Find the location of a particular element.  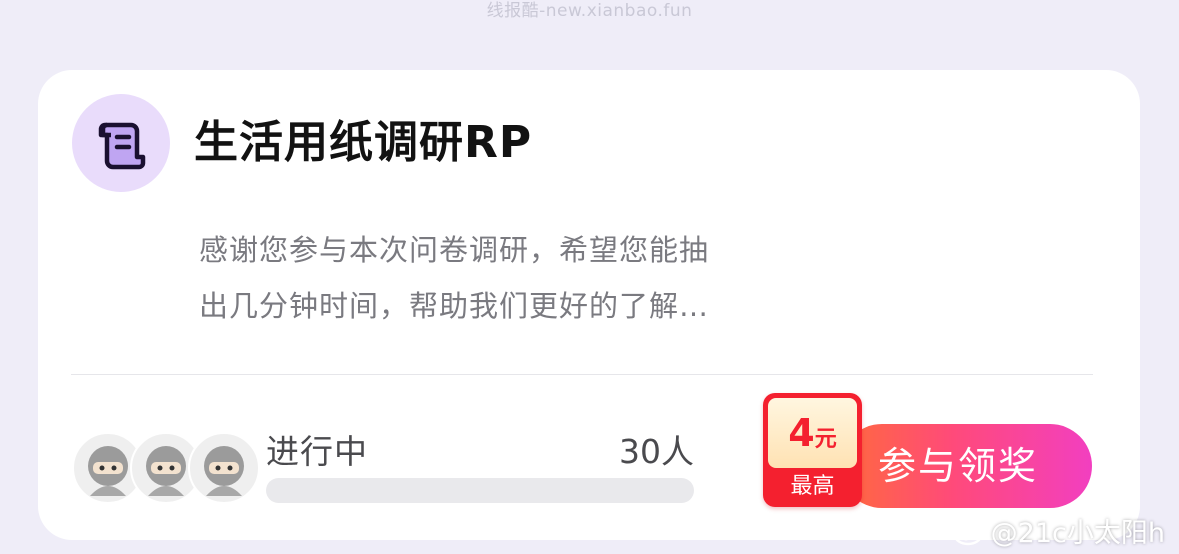

reward-amount: 4 is located at coordinates (801, 433).